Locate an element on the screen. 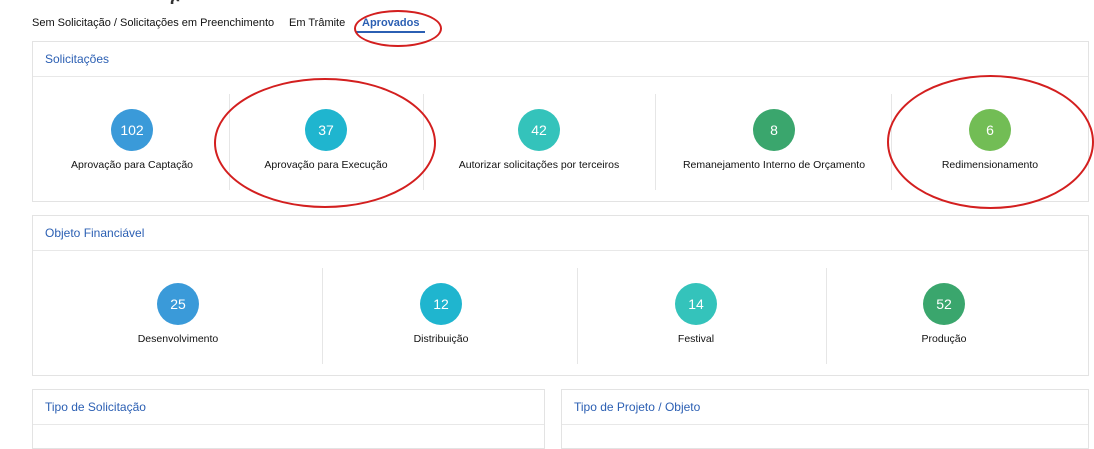  count-badge: 42 is located at coordinates (539, 130).